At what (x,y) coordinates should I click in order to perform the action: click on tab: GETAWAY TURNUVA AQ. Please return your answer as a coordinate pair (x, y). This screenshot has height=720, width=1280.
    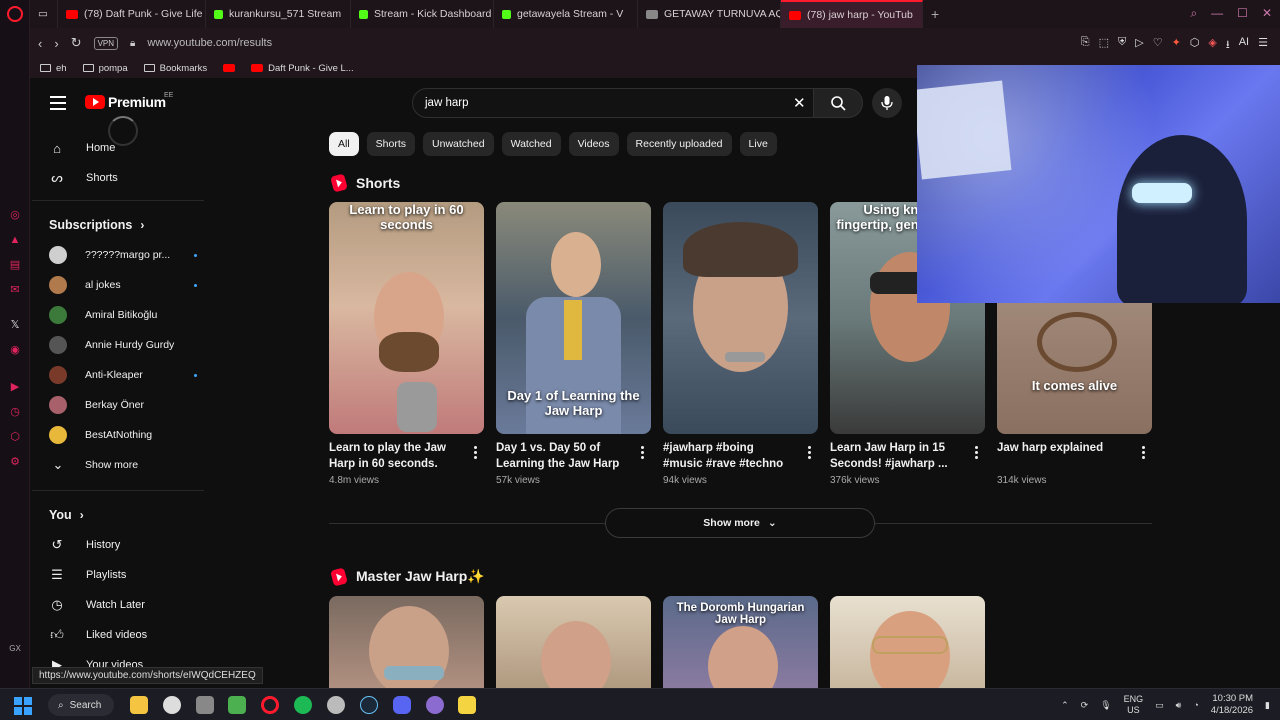
    Looking at the image, I should click on (709, 14).